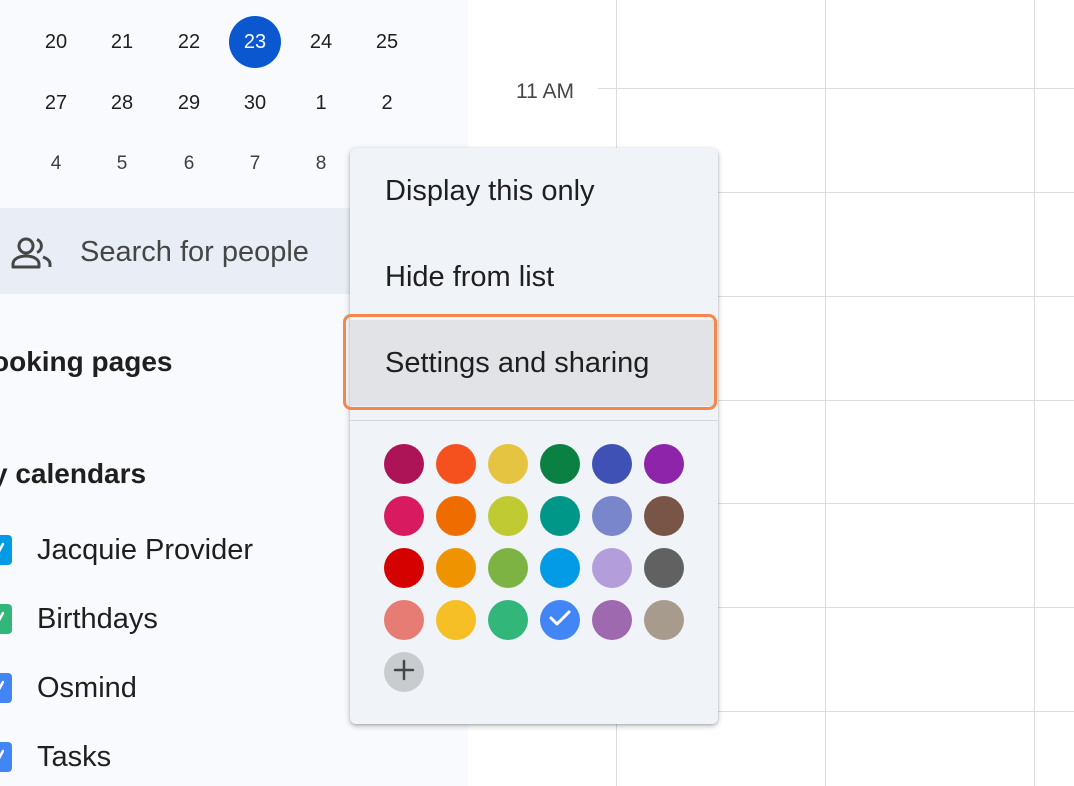 The height and width of the screenshot is (786, 1074). What do you see at coordinates (87, 688) in the screenshot?
I see `calendar-list-item-label: Osmind` at bounding box center [87, 688].